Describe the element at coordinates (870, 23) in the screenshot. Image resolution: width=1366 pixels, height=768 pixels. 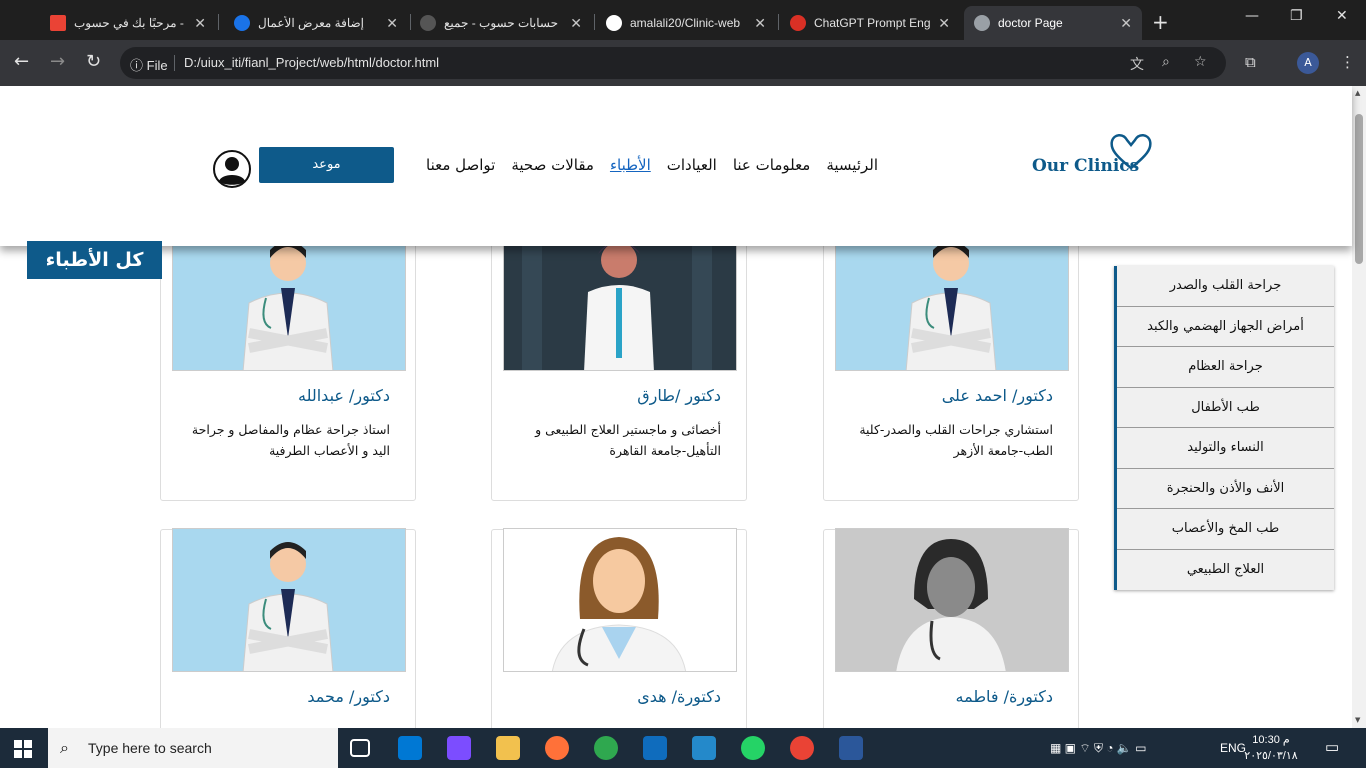
I see `tab-chatgpt-prompt: ChatGPT Prompt Eng ✕` at that location.